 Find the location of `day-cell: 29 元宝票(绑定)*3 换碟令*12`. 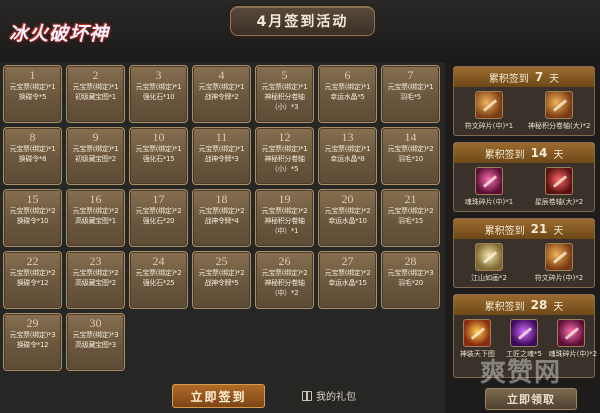

day-cell: 29 元宝票(绑定)*3 换碟令*12 is located at coordinates (32, 342).